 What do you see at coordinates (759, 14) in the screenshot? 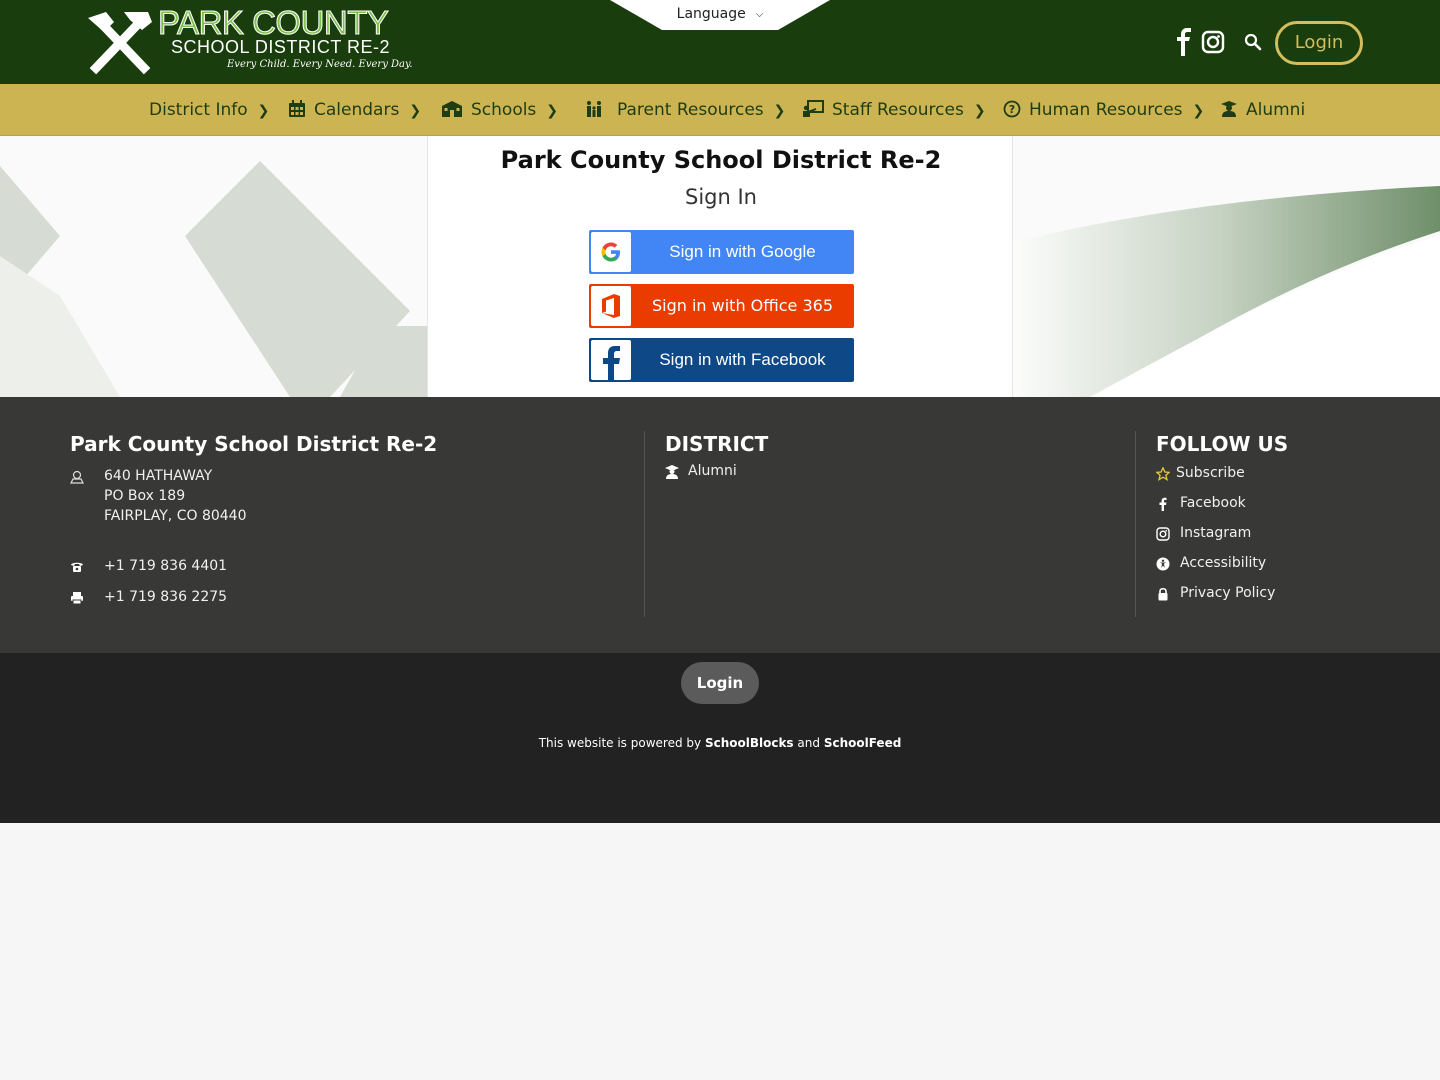
I see `chevron-down-icon: ⌵` at bounding box center [759, 14].